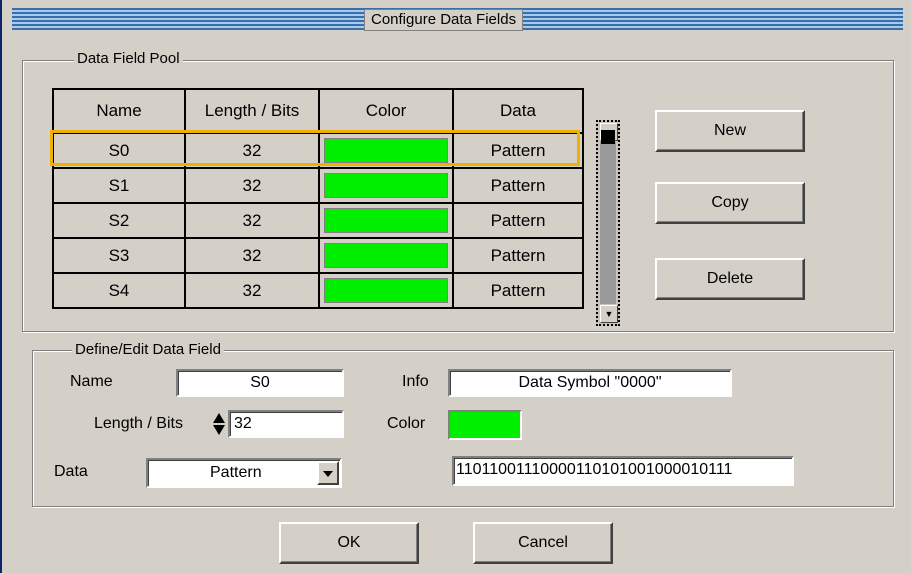 This screenshot has width=911, height=573. I want to click on table-row: S1 32 Pattern, so click(318, 185).